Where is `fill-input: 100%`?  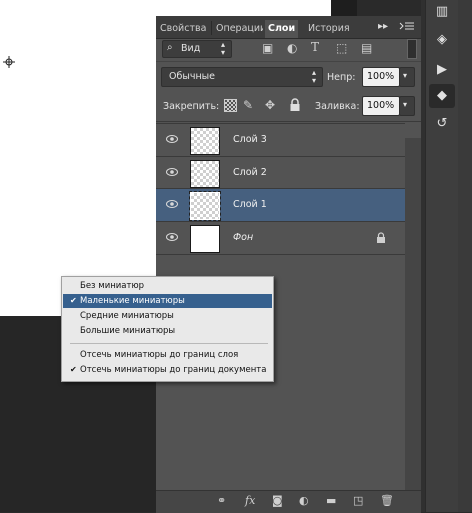
fill-input: 100% is located at coordinates (381, 106).